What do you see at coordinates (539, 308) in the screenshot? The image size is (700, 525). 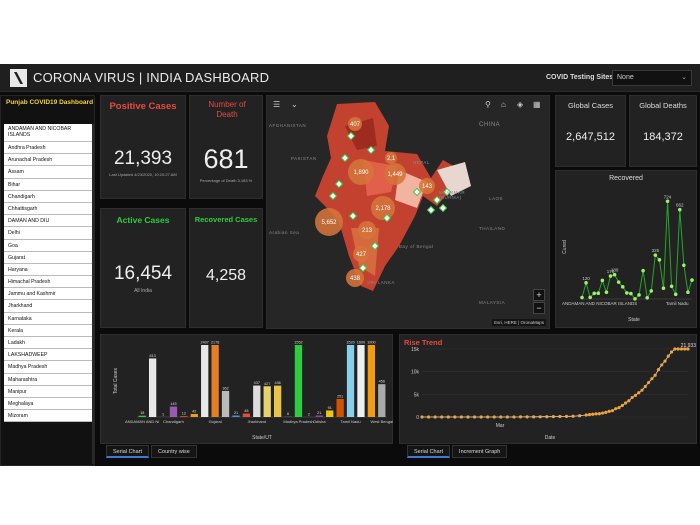 I see `zoom-out-button: −` at bounding box center [539, 308].